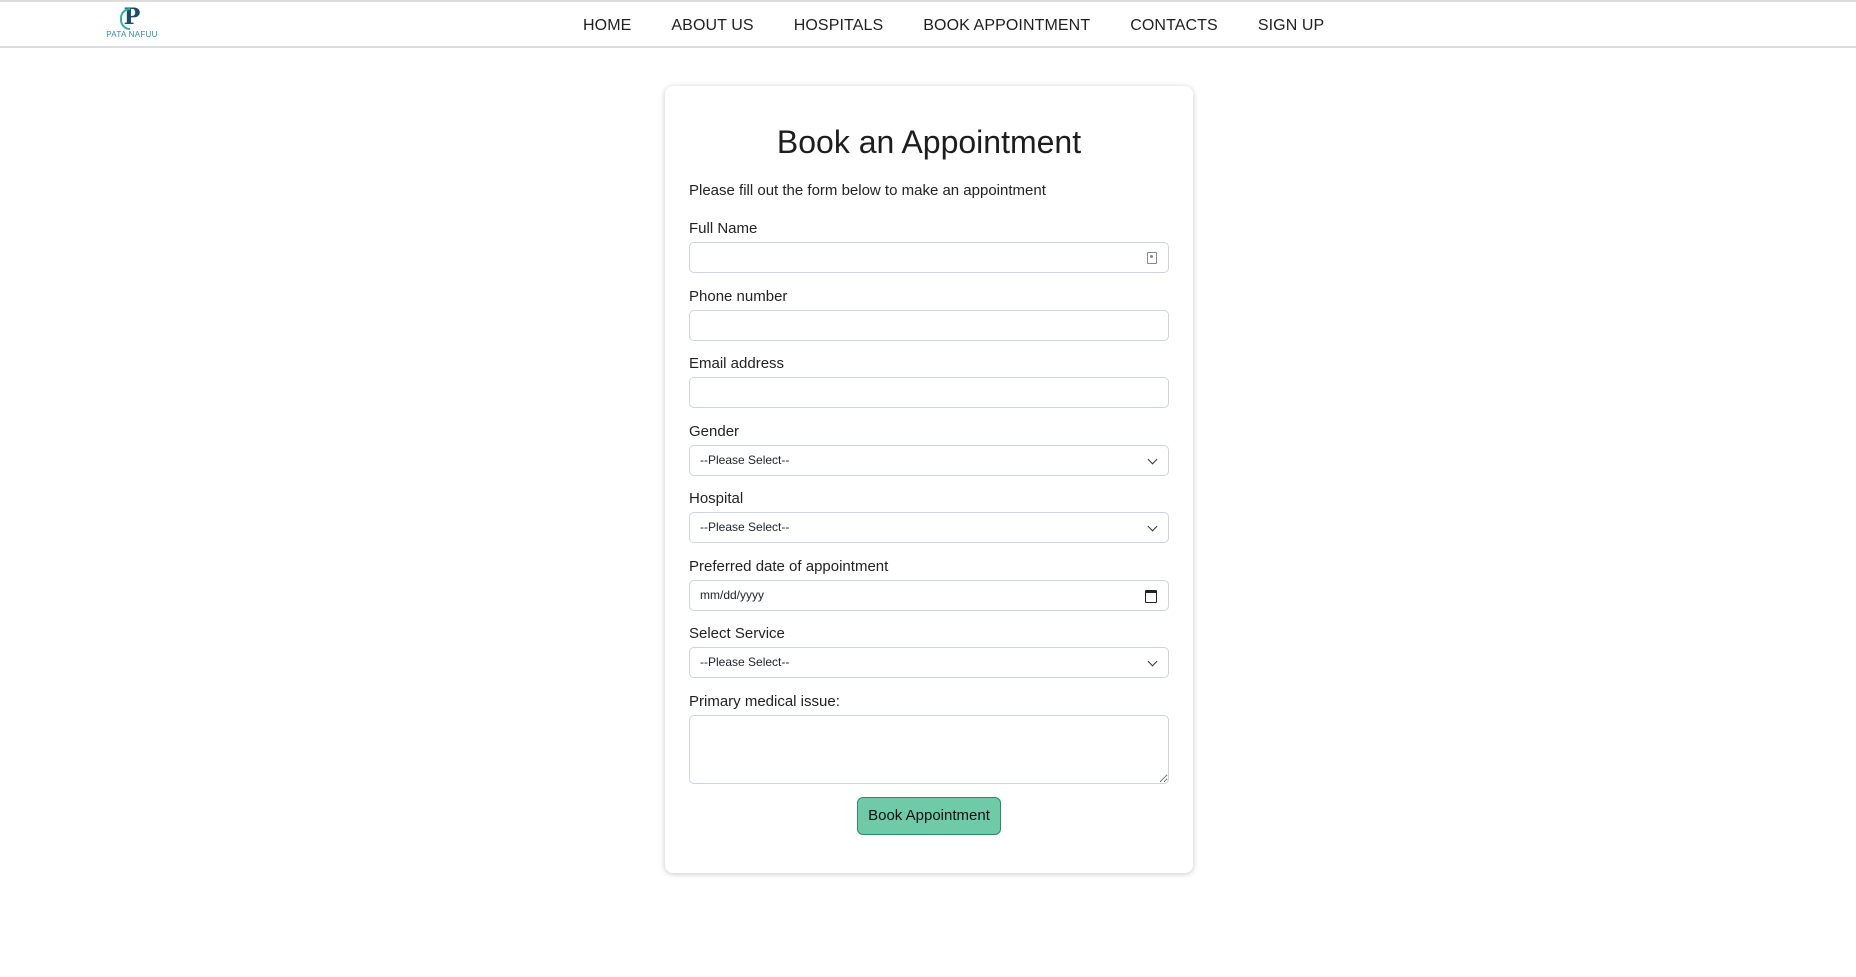  What do you see at coordinates (745, 460) in the screenshot?
I see `gender-selected: --Please Select--` at bounding box center [745, 460].